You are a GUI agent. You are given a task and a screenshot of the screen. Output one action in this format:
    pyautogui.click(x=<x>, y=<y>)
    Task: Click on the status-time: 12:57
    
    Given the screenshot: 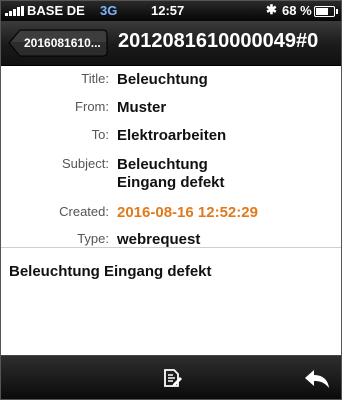 What is the action you would take?
    pyautogui.click(x=168, y=10)
    